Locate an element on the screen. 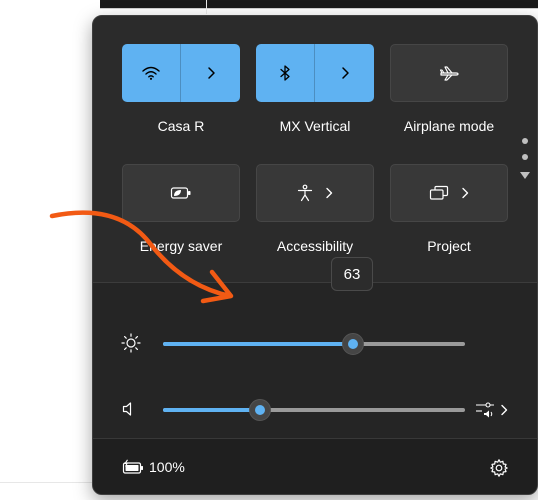 The width and height of the screenshot is (538, 500). next-page-icon is located at coordinates (525, 175).